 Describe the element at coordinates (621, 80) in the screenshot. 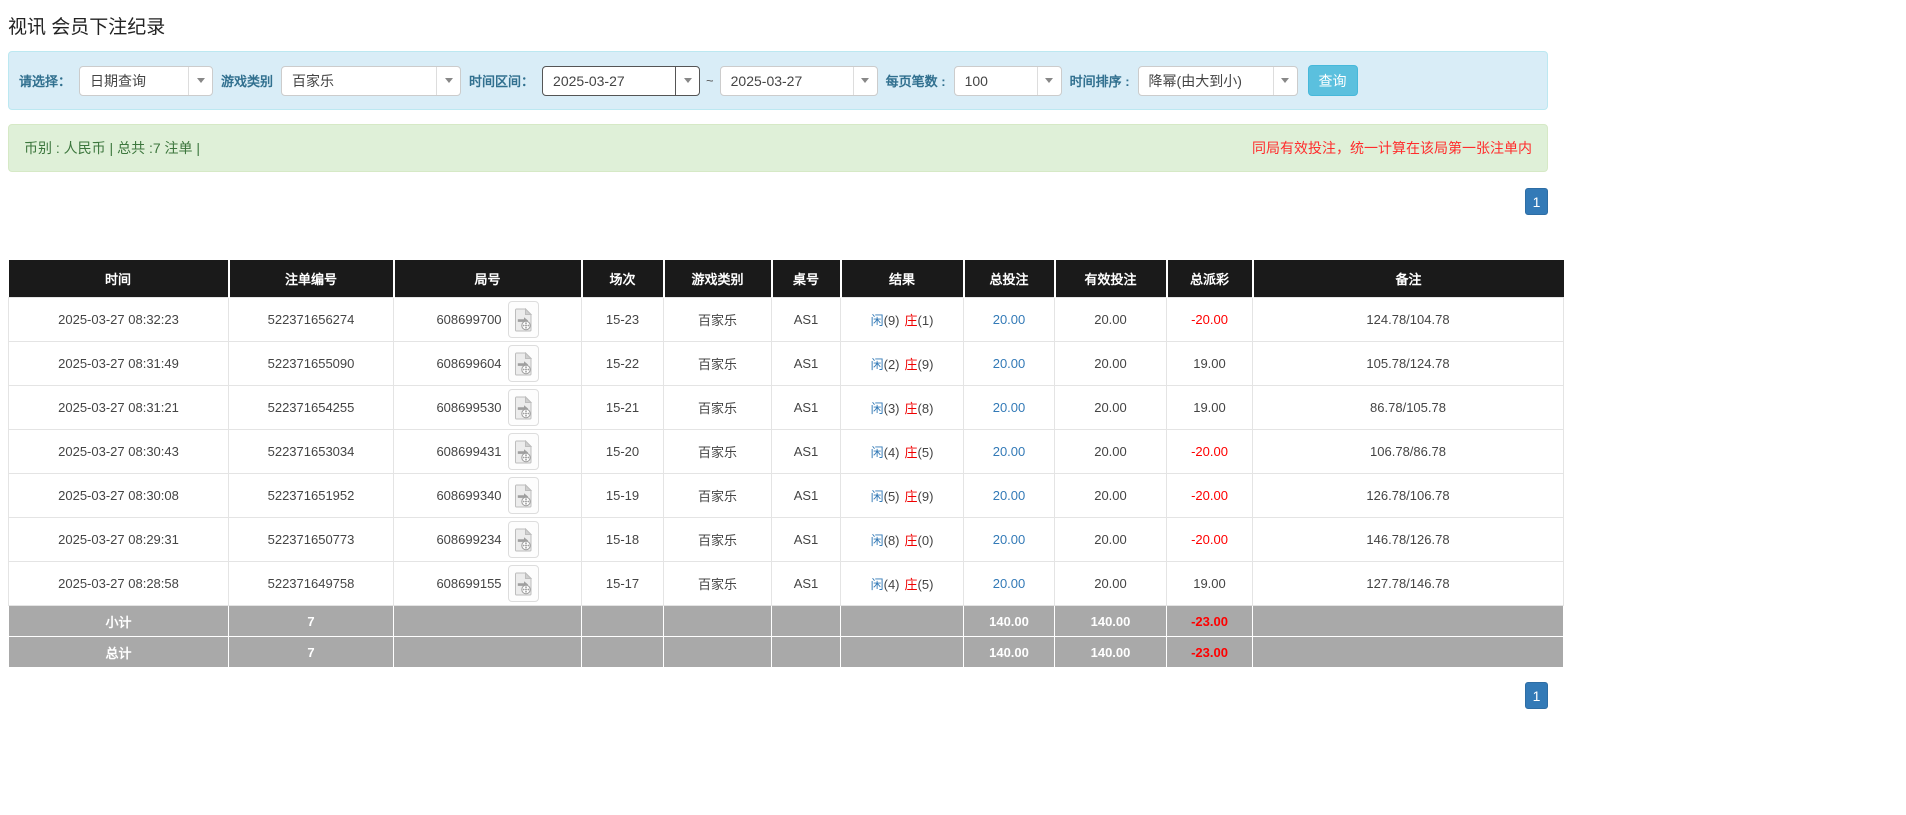

I see `date-from-select: 2025-03-27` at that location.